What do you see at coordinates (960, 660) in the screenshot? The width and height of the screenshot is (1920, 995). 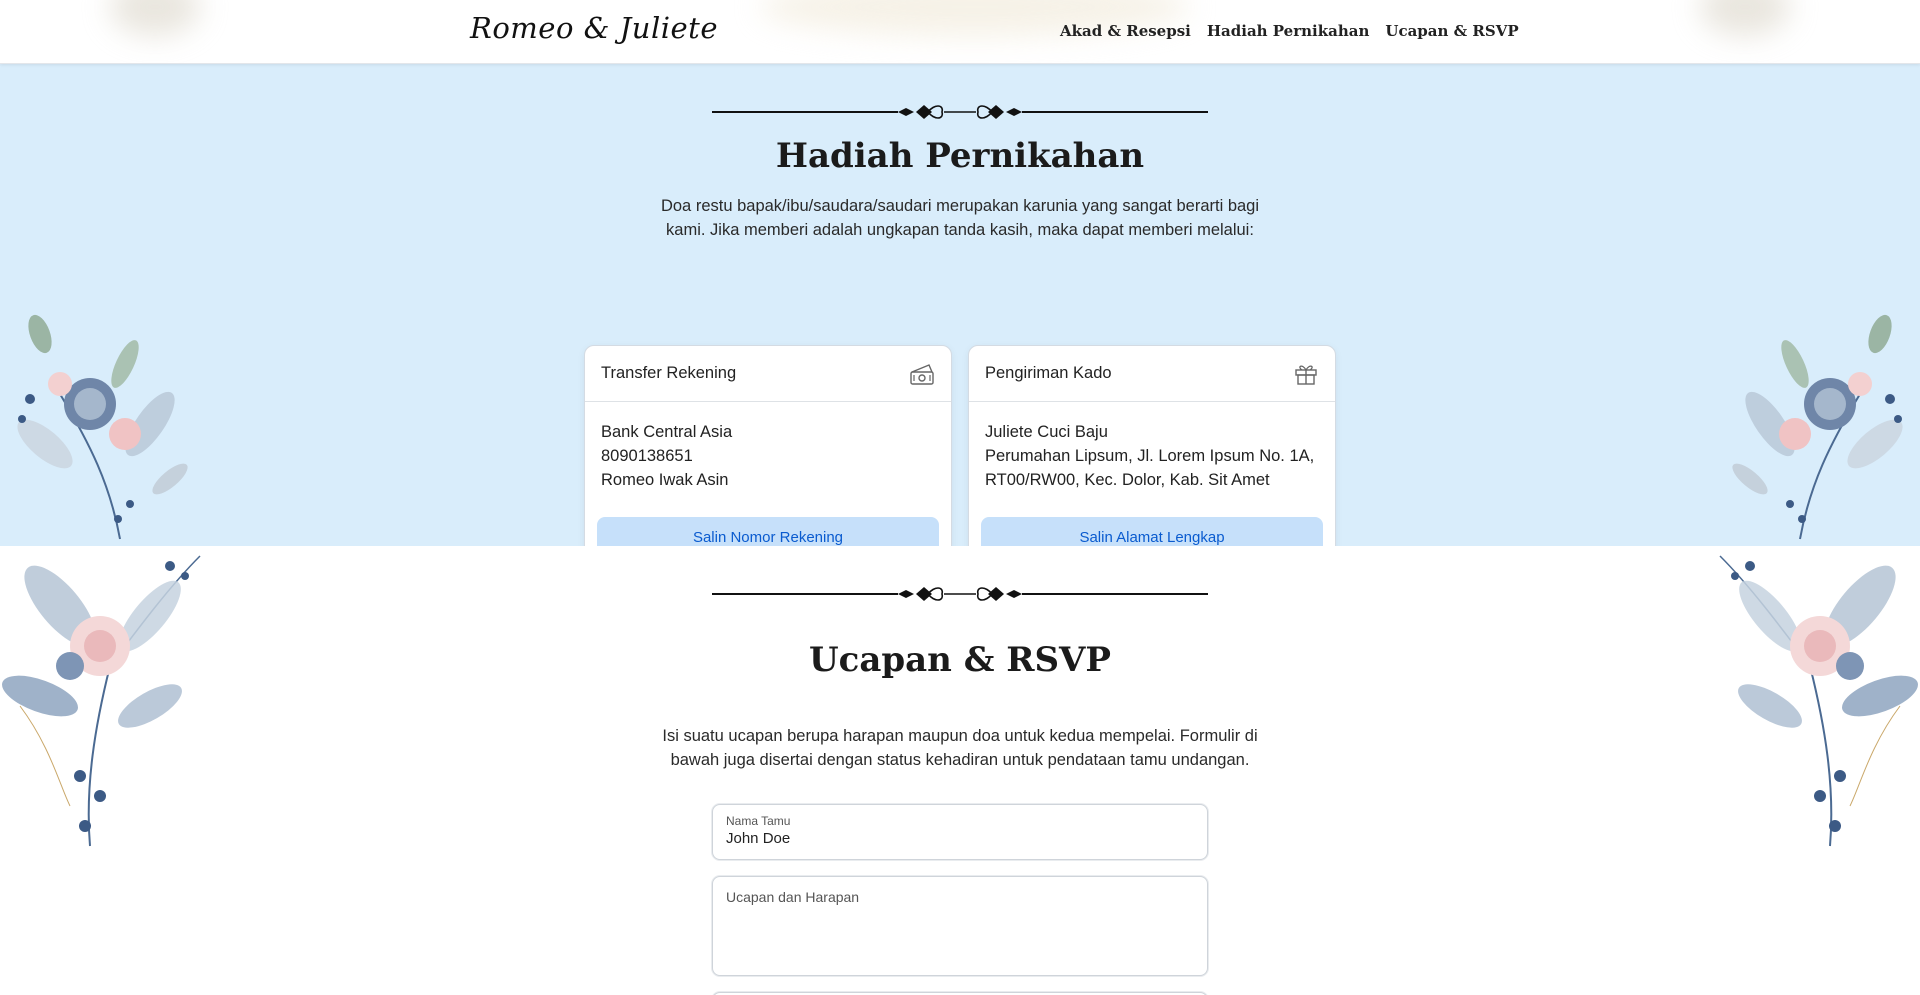 I see `rsvp-section-title: Ucapan & RSVP` at bounding box center [960, 660].